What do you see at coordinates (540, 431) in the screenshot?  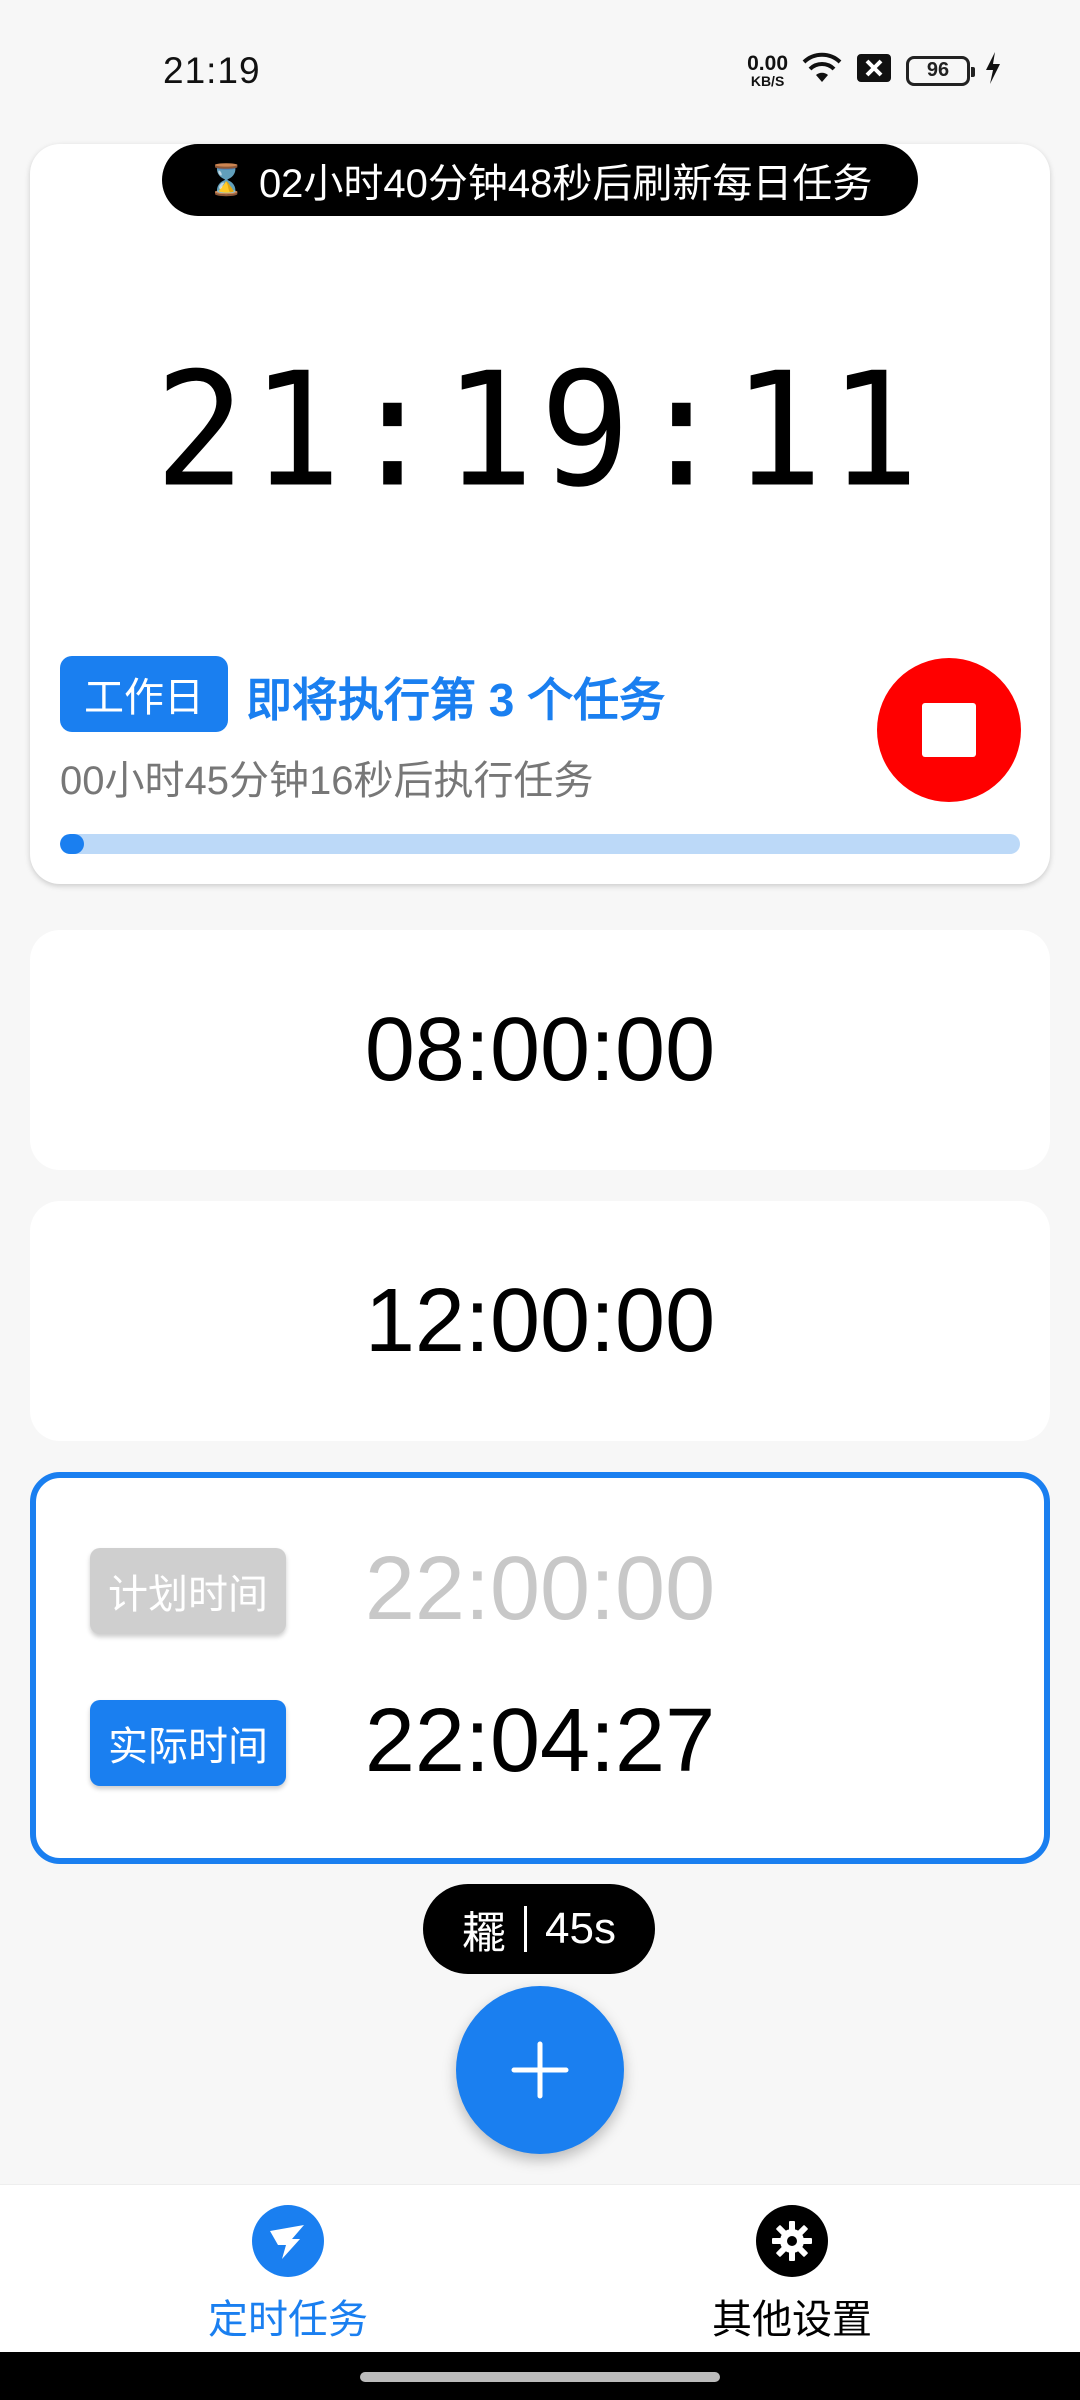 I see `digital-clock: 21:19:11` at bounding box center [540, 431].